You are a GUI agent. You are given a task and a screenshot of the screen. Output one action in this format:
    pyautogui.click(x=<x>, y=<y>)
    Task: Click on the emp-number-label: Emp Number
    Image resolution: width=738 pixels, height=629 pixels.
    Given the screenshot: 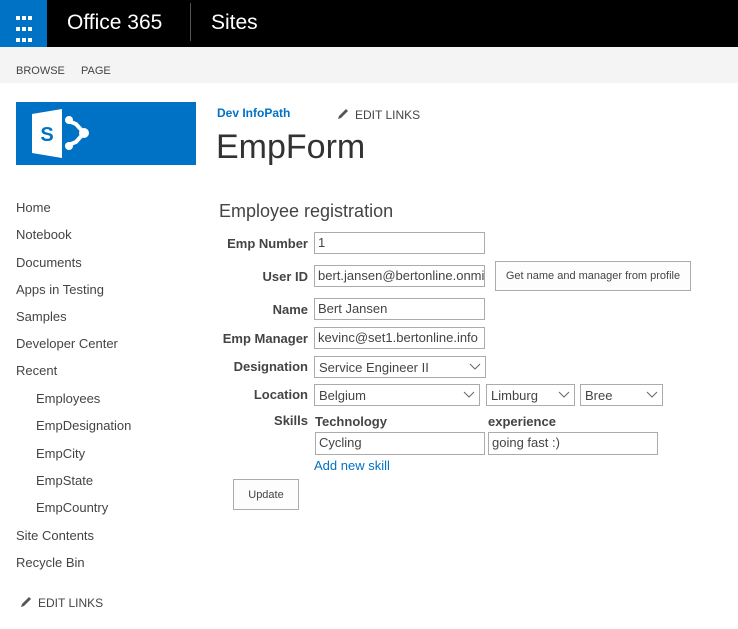 What is the action you would take?
    pyautogui.click(x=267, y=243)
    